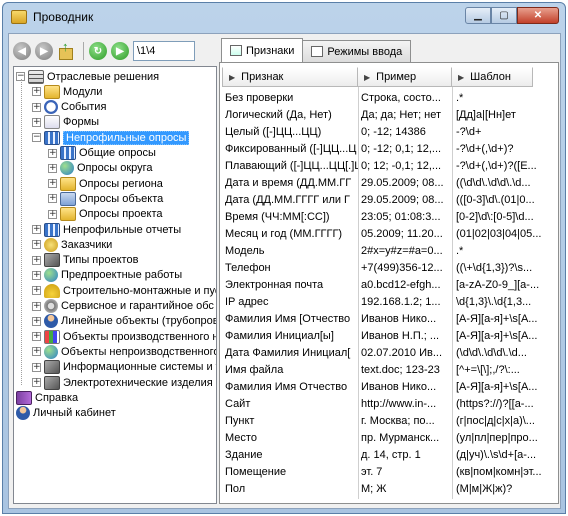 The height and width of the screenshot is (516, 568). What do you see at coordinates (44, 51) in the screenshot?
I see `forward-button: ▶` at bounding box center [44, 51].